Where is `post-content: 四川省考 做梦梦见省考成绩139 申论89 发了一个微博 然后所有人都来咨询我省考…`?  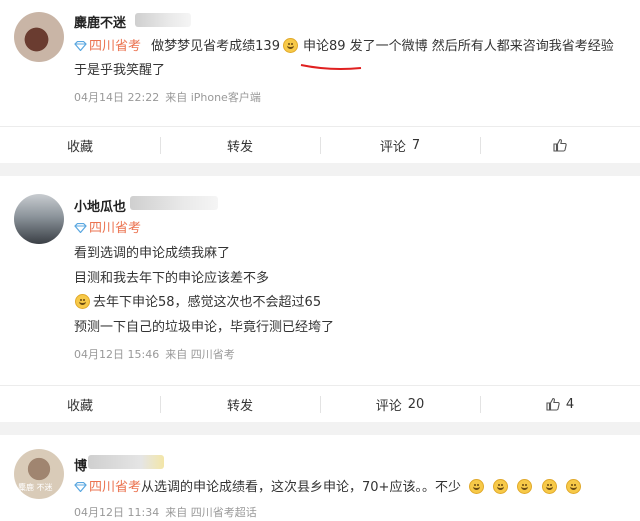
post-content: 四川省考 做梦梦见省考成绩139 申论89 发了一个微博 然后所有人都来咨询我省考… is located at coordinates (344, 47).